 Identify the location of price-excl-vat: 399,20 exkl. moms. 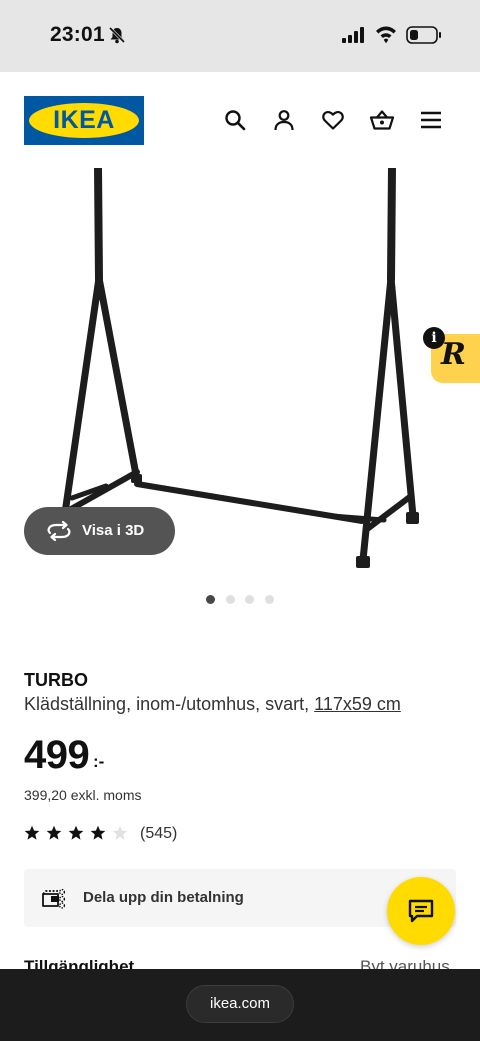
(83, 795).